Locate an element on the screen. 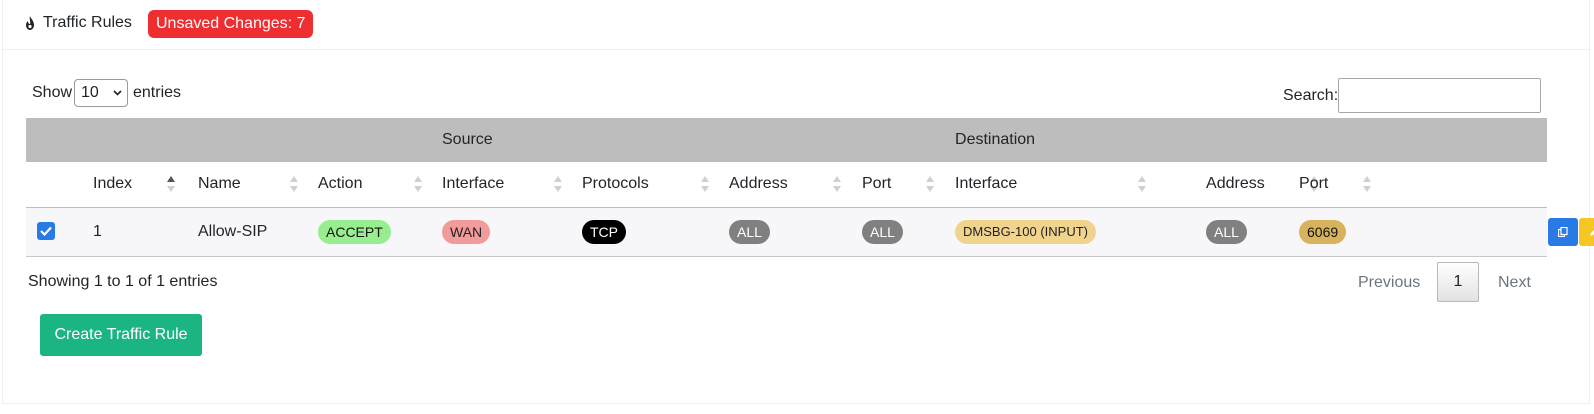  create-traffic-rule-button: Create Traffic Rule is located at coordinates (121, 335).